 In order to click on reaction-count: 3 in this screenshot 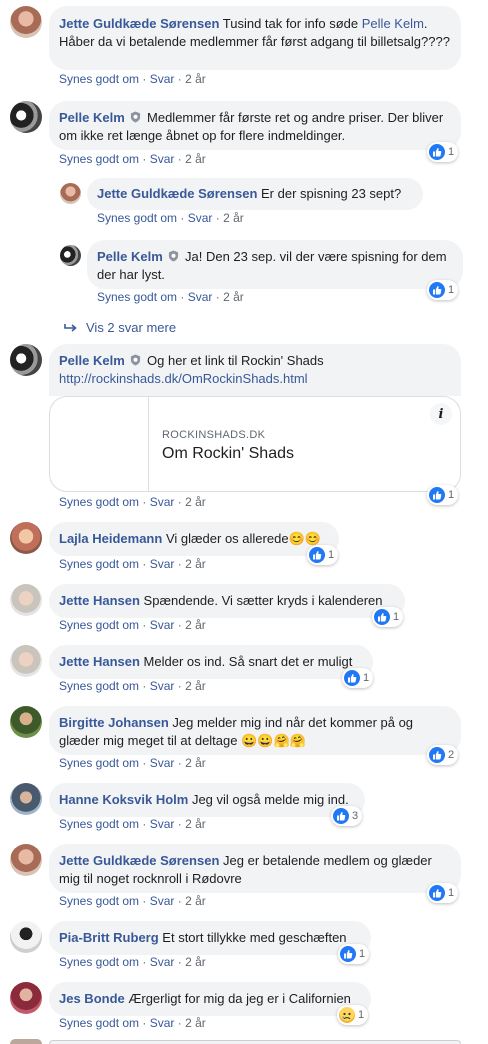, I will do `click(347, 816)`.